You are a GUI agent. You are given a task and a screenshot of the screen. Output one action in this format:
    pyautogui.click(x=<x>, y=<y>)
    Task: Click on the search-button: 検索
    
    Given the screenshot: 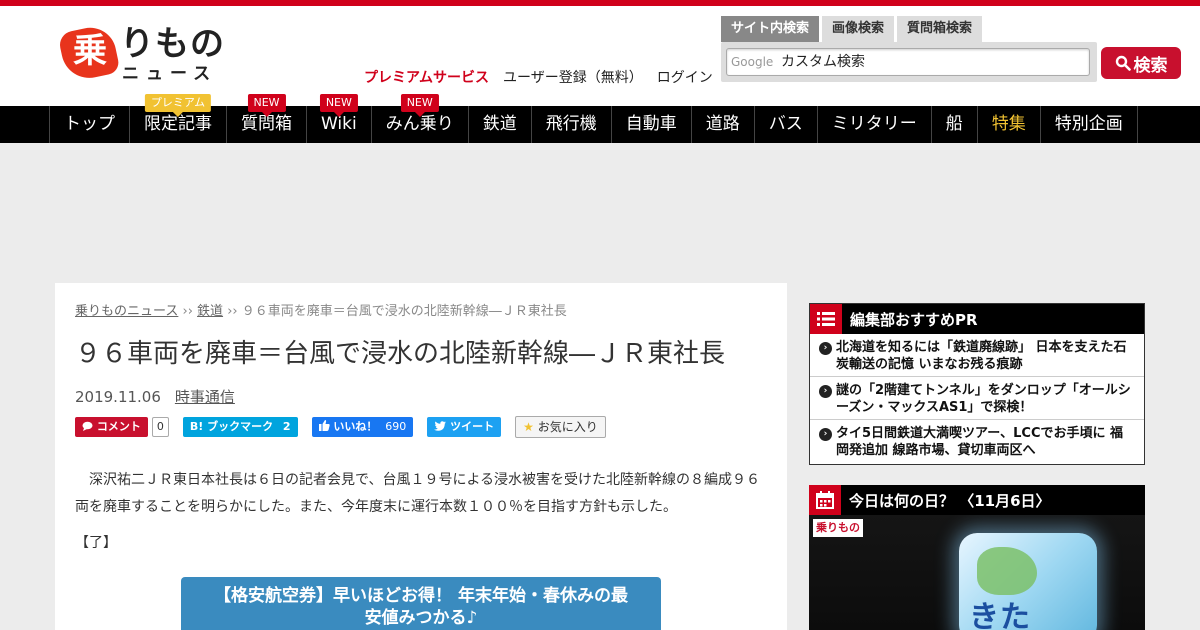 What is the action you would take?
    pyautogui.click(x=1141, y=63)
    